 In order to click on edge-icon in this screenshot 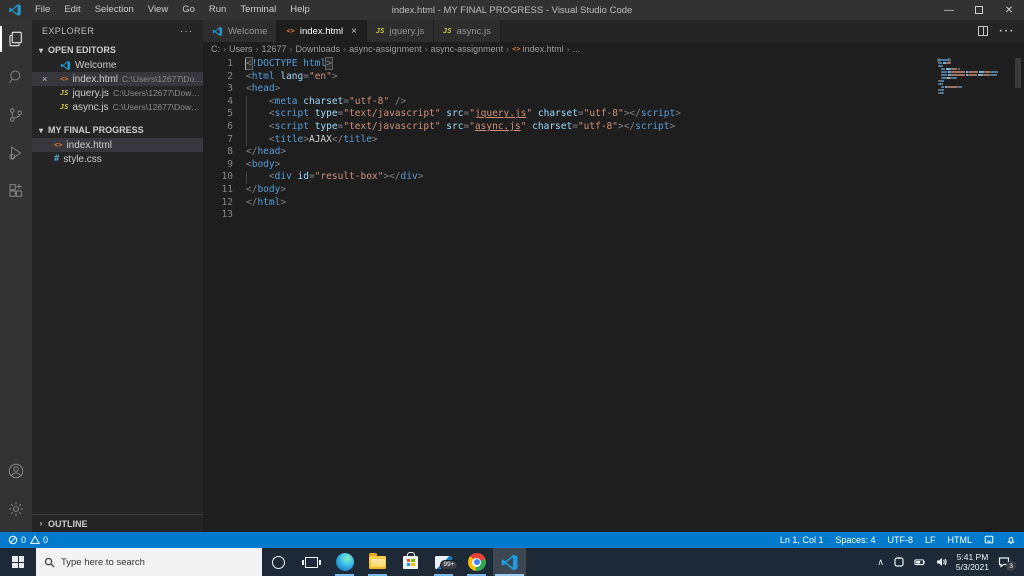, I will do `click(344, 562)`.